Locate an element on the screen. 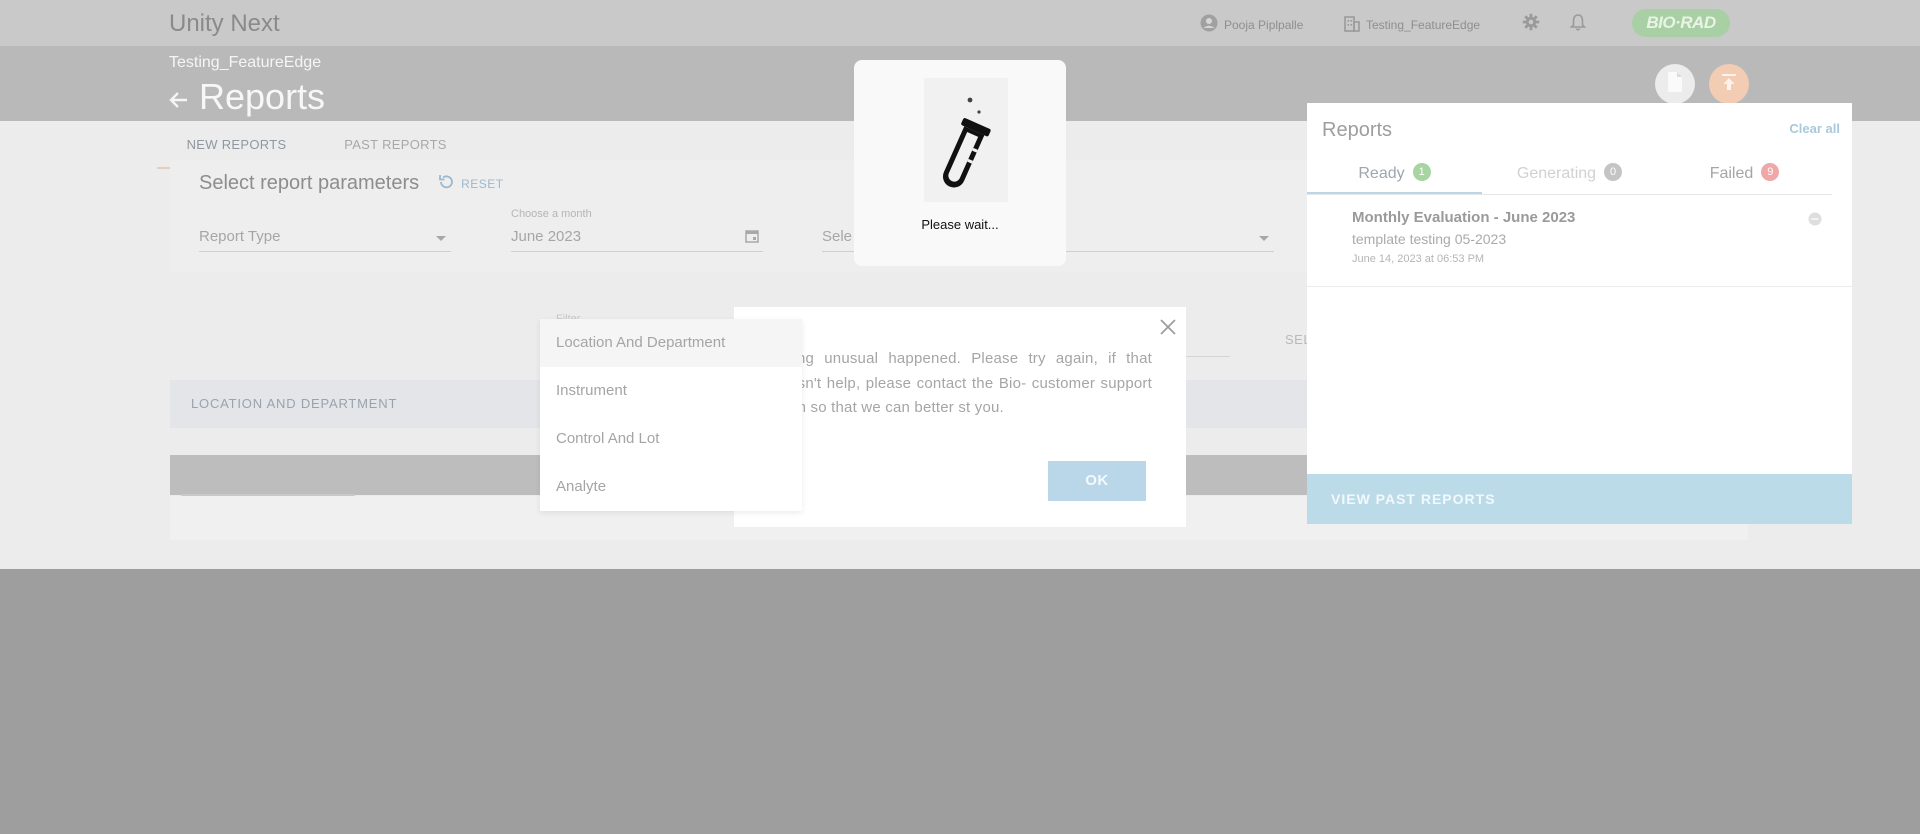  notifications-button is located at coordinates (1578, 23).